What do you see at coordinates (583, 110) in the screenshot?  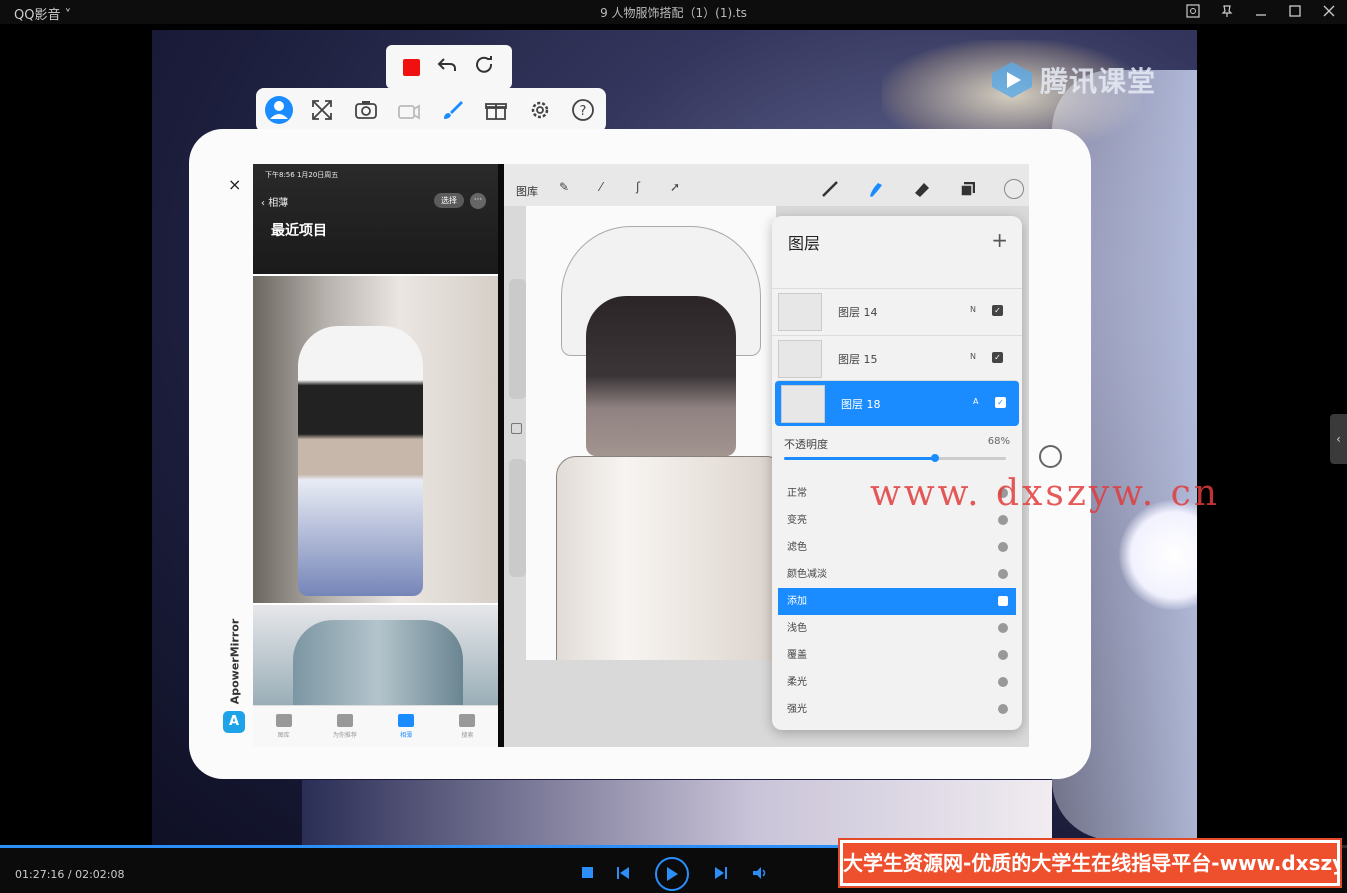 I see `help-icon: ?` at bounding box center [583, 110].